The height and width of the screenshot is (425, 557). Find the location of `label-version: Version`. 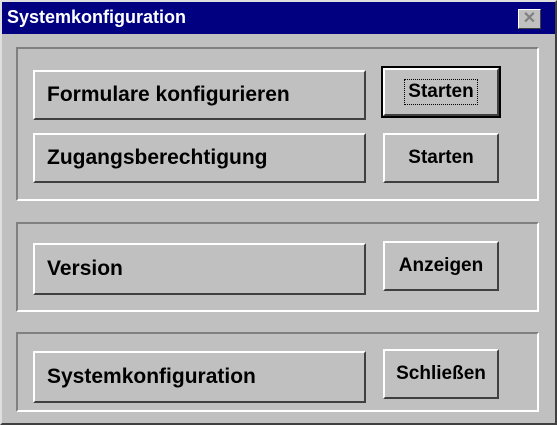

label-version: Version is located at coordinates (199, 269).